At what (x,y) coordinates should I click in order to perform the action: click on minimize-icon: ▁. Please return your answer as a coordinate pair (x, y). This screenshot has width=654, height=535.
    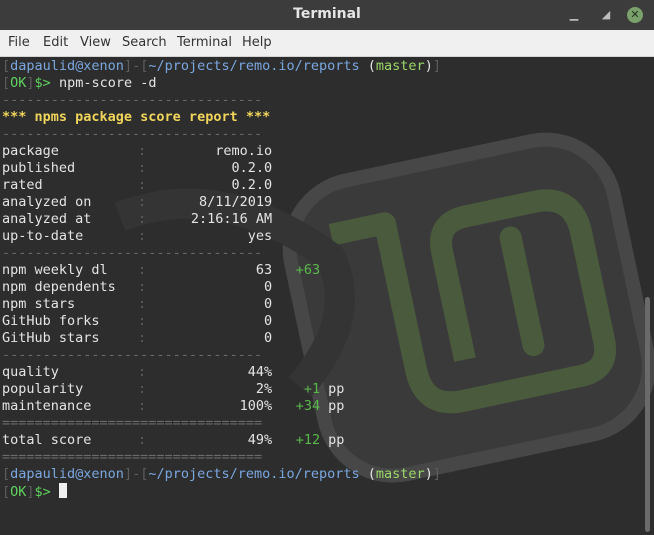
    Looking at the image, I should click on (574, 15).